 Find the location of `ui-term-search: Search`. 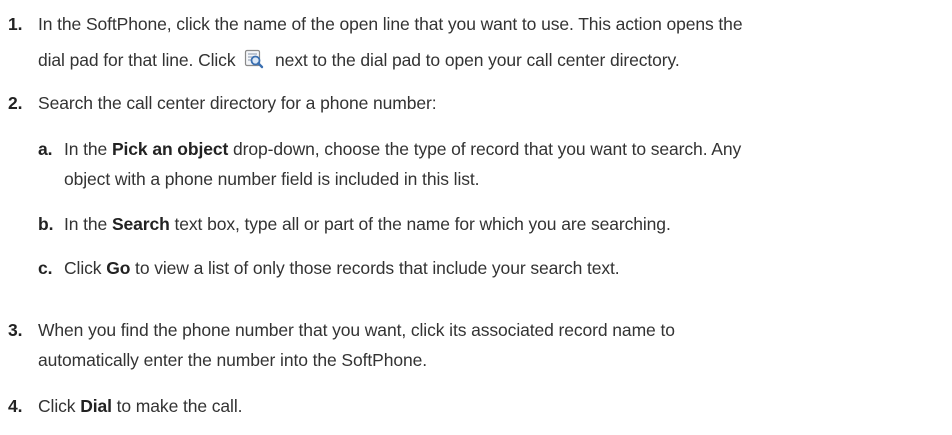

ui-term-search: Search is located at coordinates (140, 224).